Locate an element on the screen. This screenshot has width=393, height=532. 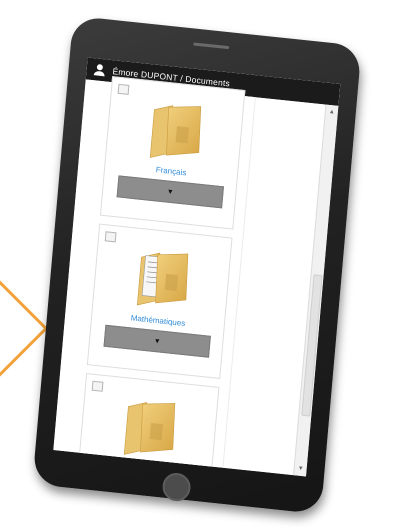
folder-card-mathematiques: Mathématiques ▼ is located at coordinates (159, 301).